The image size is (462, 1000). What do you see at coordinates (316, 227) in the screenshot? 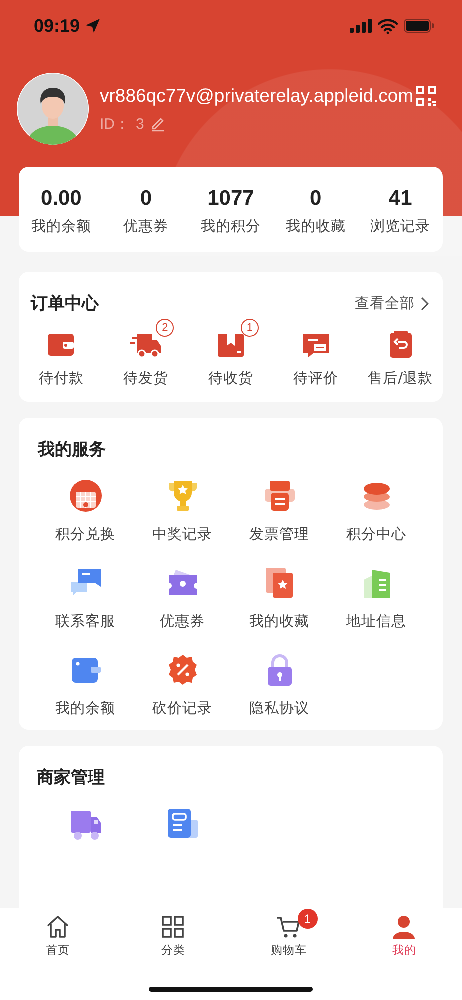
I see `stat-label: 我的收藏` at bounding box center [316, 227].